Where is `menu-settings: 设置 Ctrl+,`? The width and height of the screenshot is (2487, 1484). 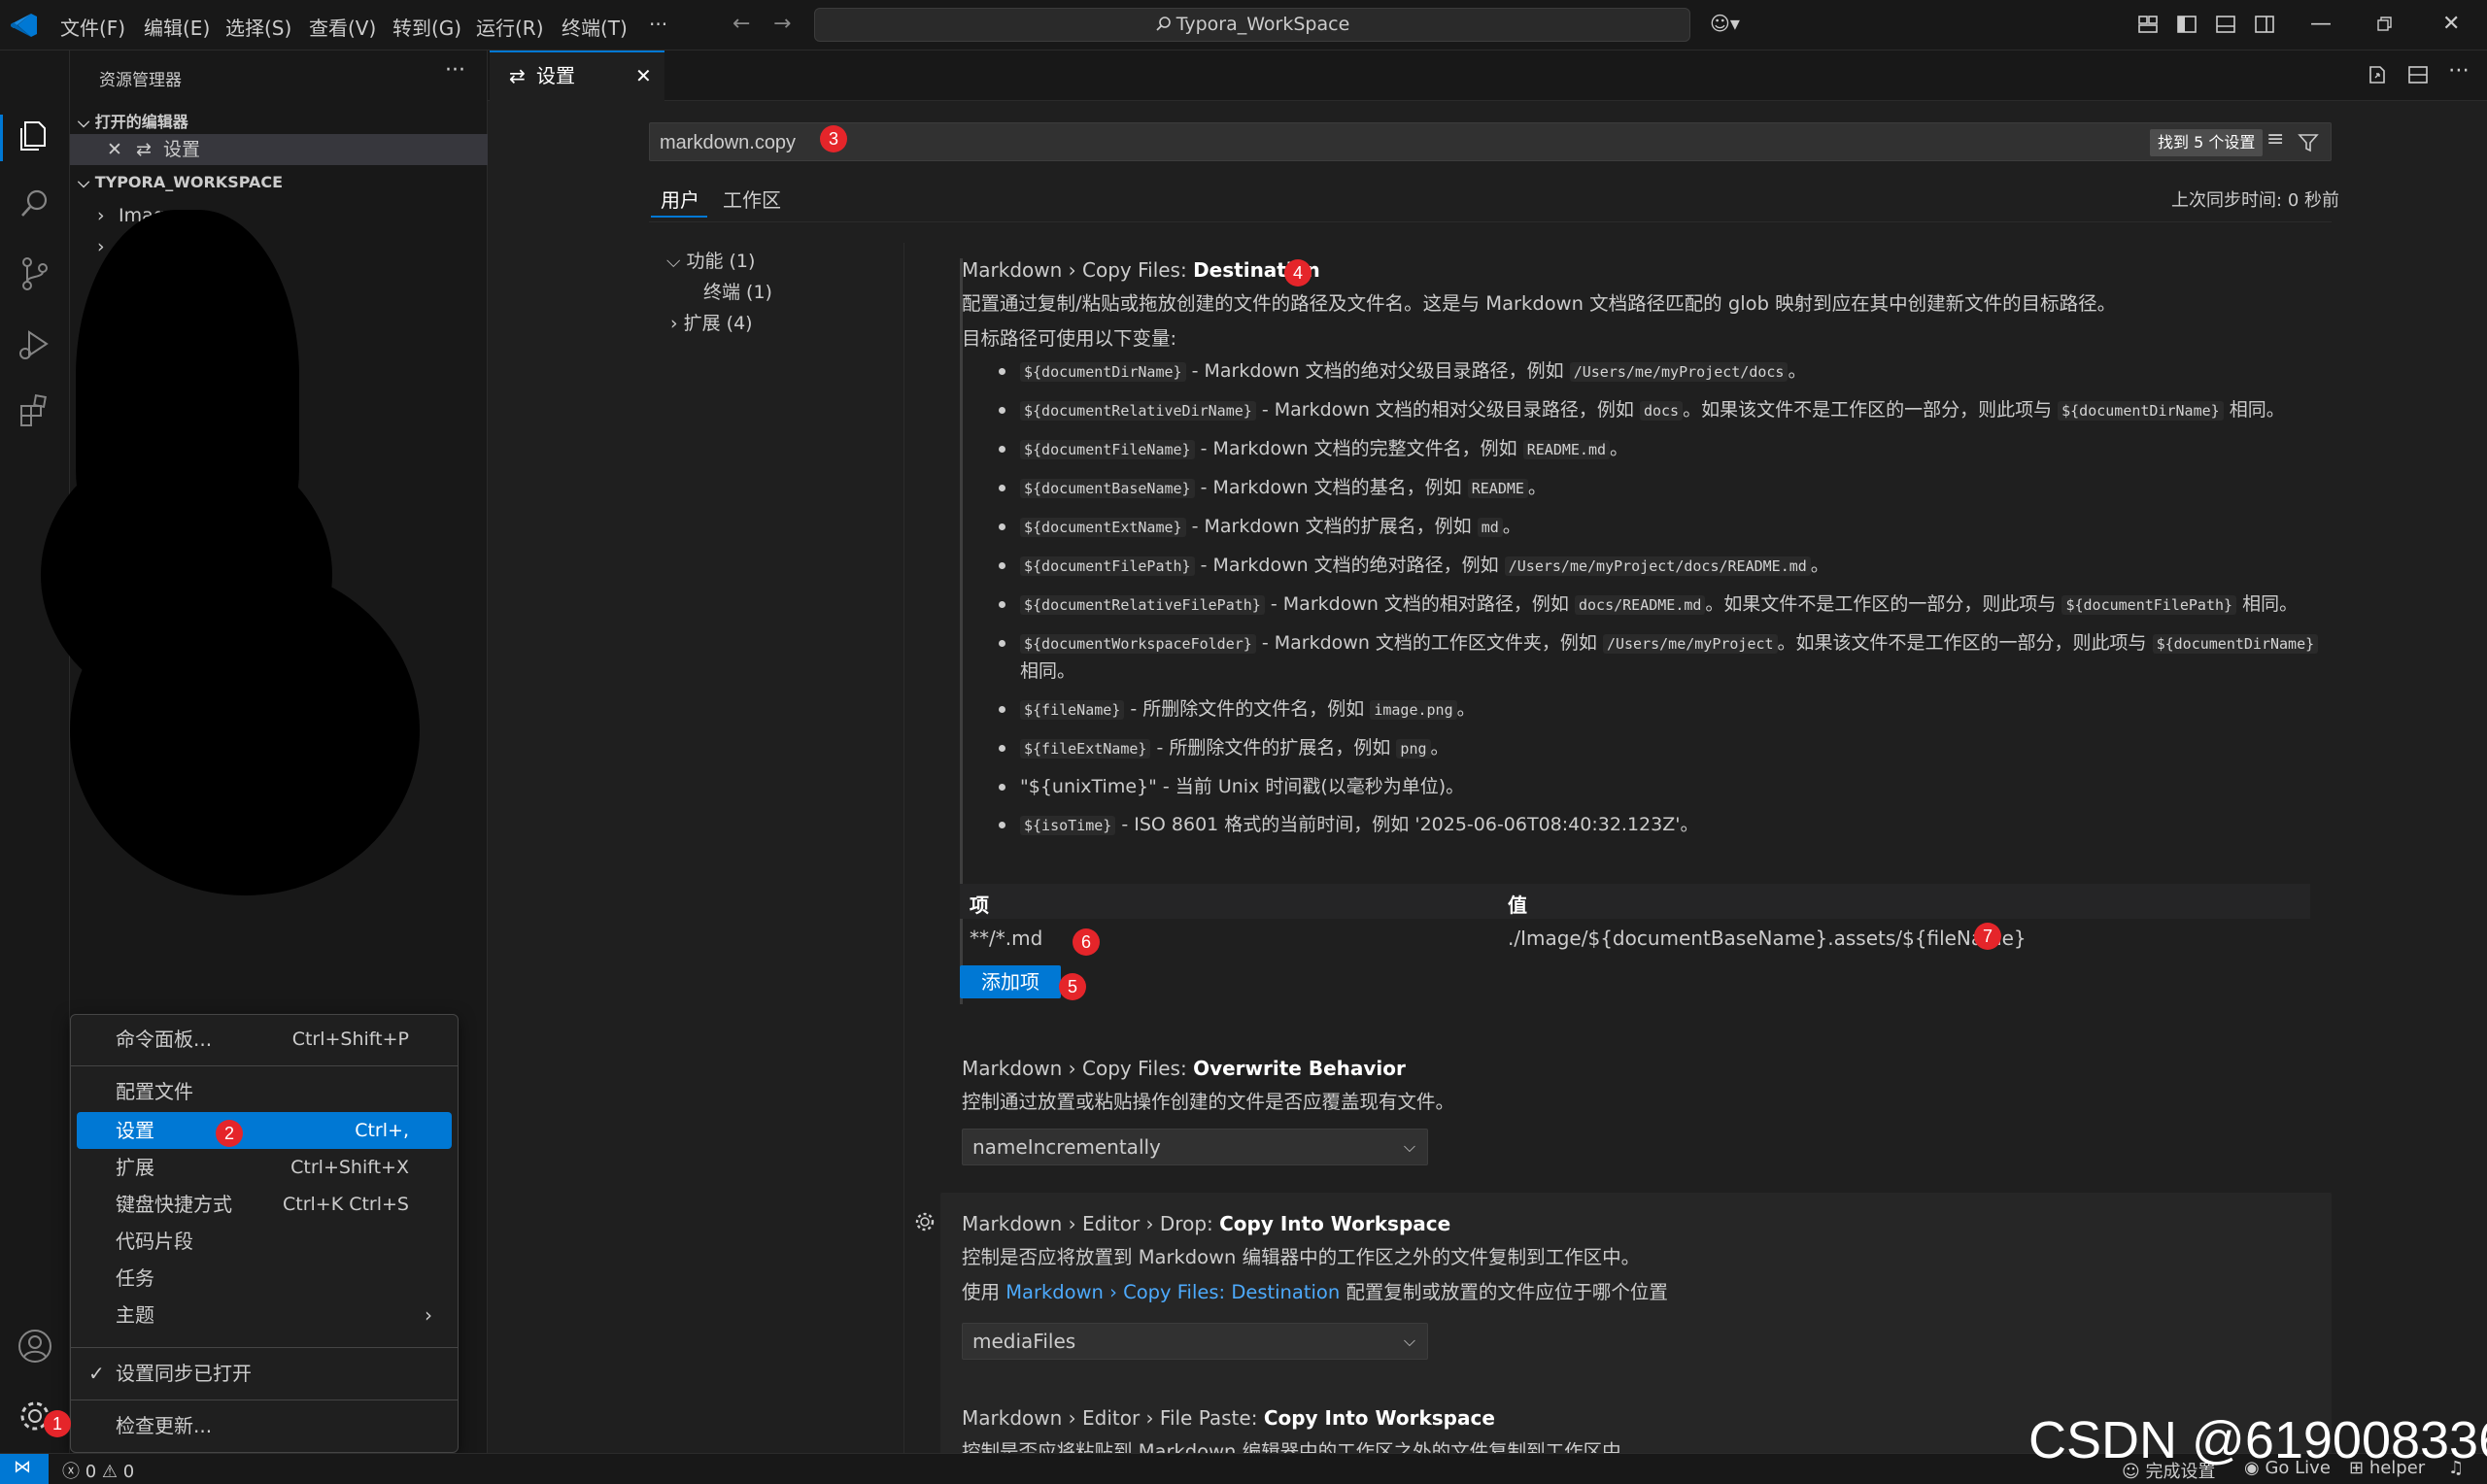 menu-settings: 设置 Ctrl+, is located at coordinates (264, 1130).